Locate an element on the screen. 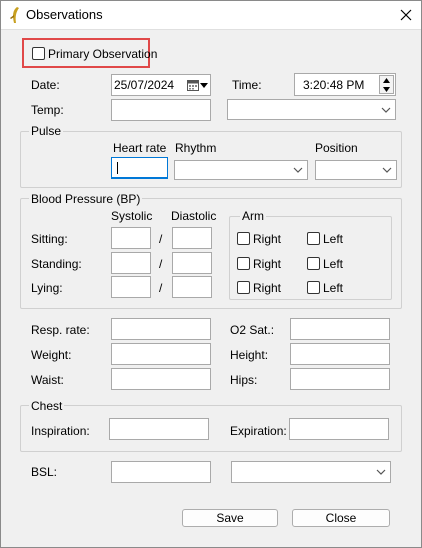 The height and width of the screenshot is (548, 422). date-dropdown-icon is located at coordinates (204, 85).